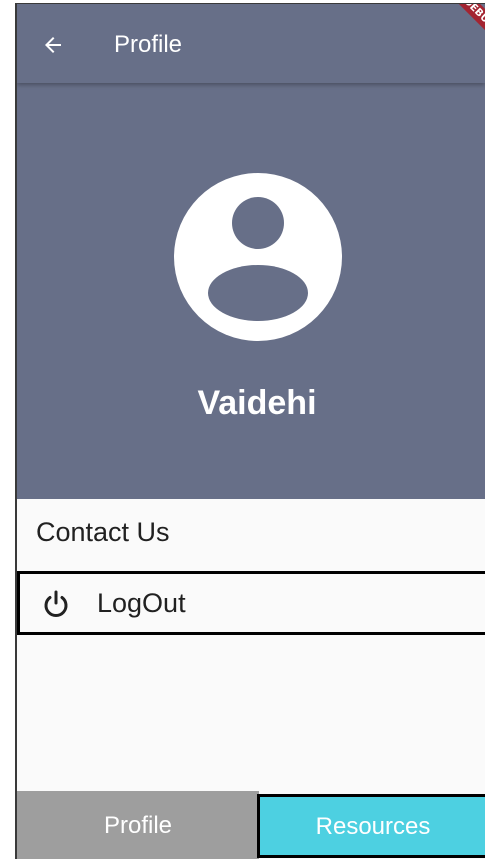 Image resolution: width=485 pixels, height=859 pixels. What do you see at coordinates (138, 825) in the screenshot?
I see `nav-tab-profile: Profile` at bounding box center [138, 825].